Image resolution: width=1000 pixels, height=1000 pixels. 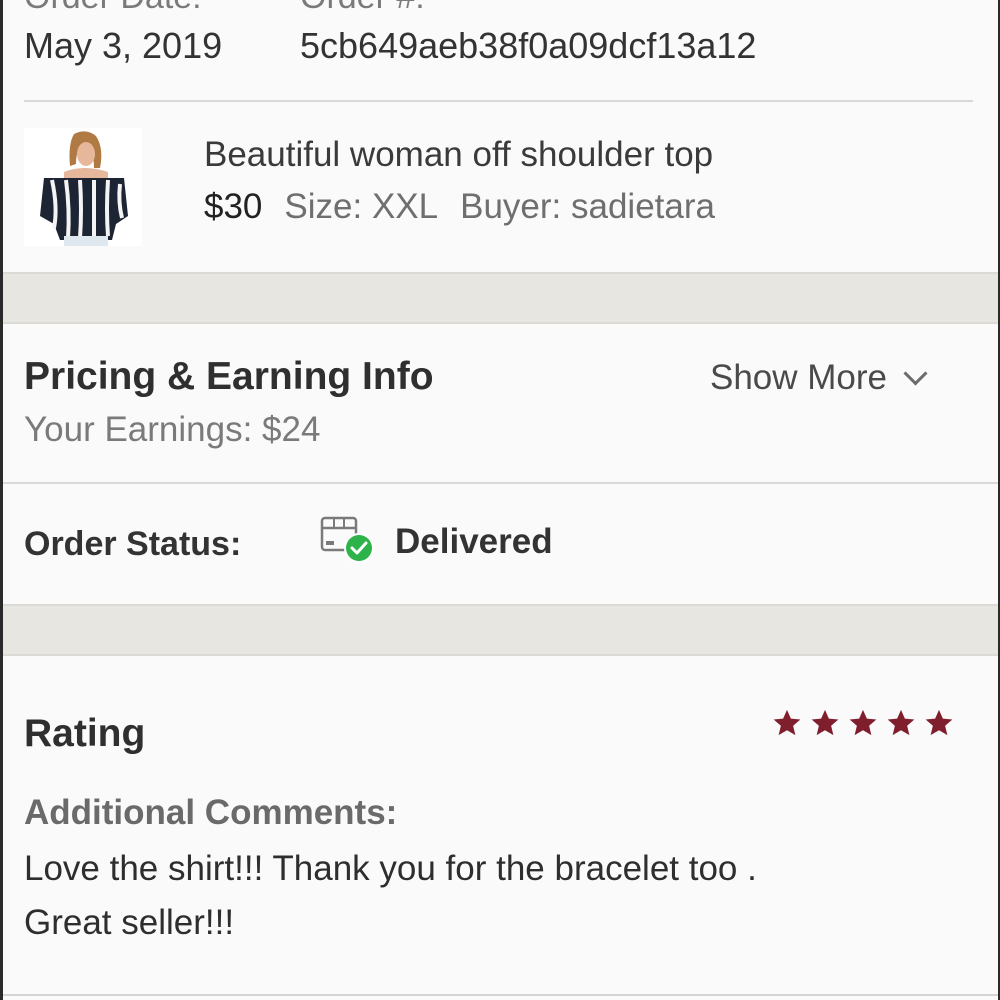 What do you see at coordinates (211, 812) in the screenshot?
I see `additional-comments-label: Additional Comments:` at bounding box center [211, 812].